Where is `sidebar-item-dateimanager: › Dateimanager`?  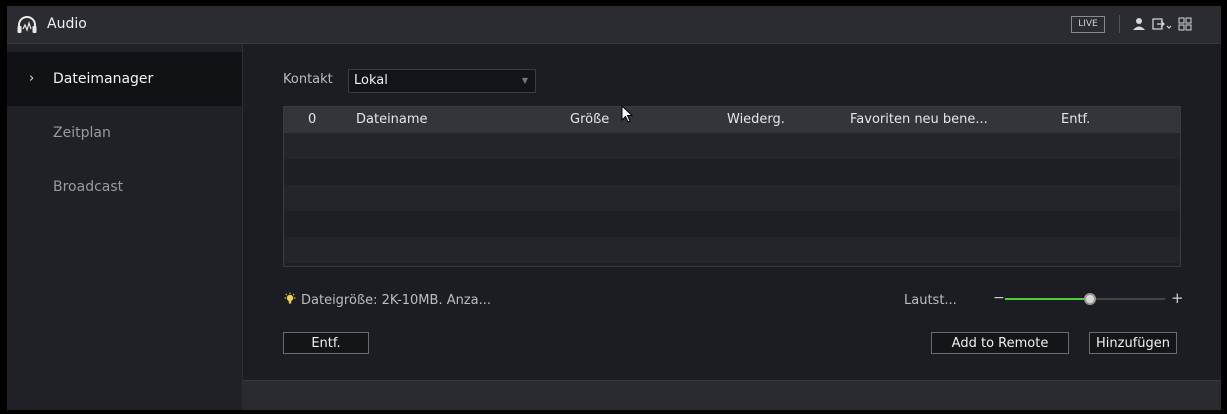 sidebar-item-dateimanager: › Dateimanager is located at coordinates (124, 79).